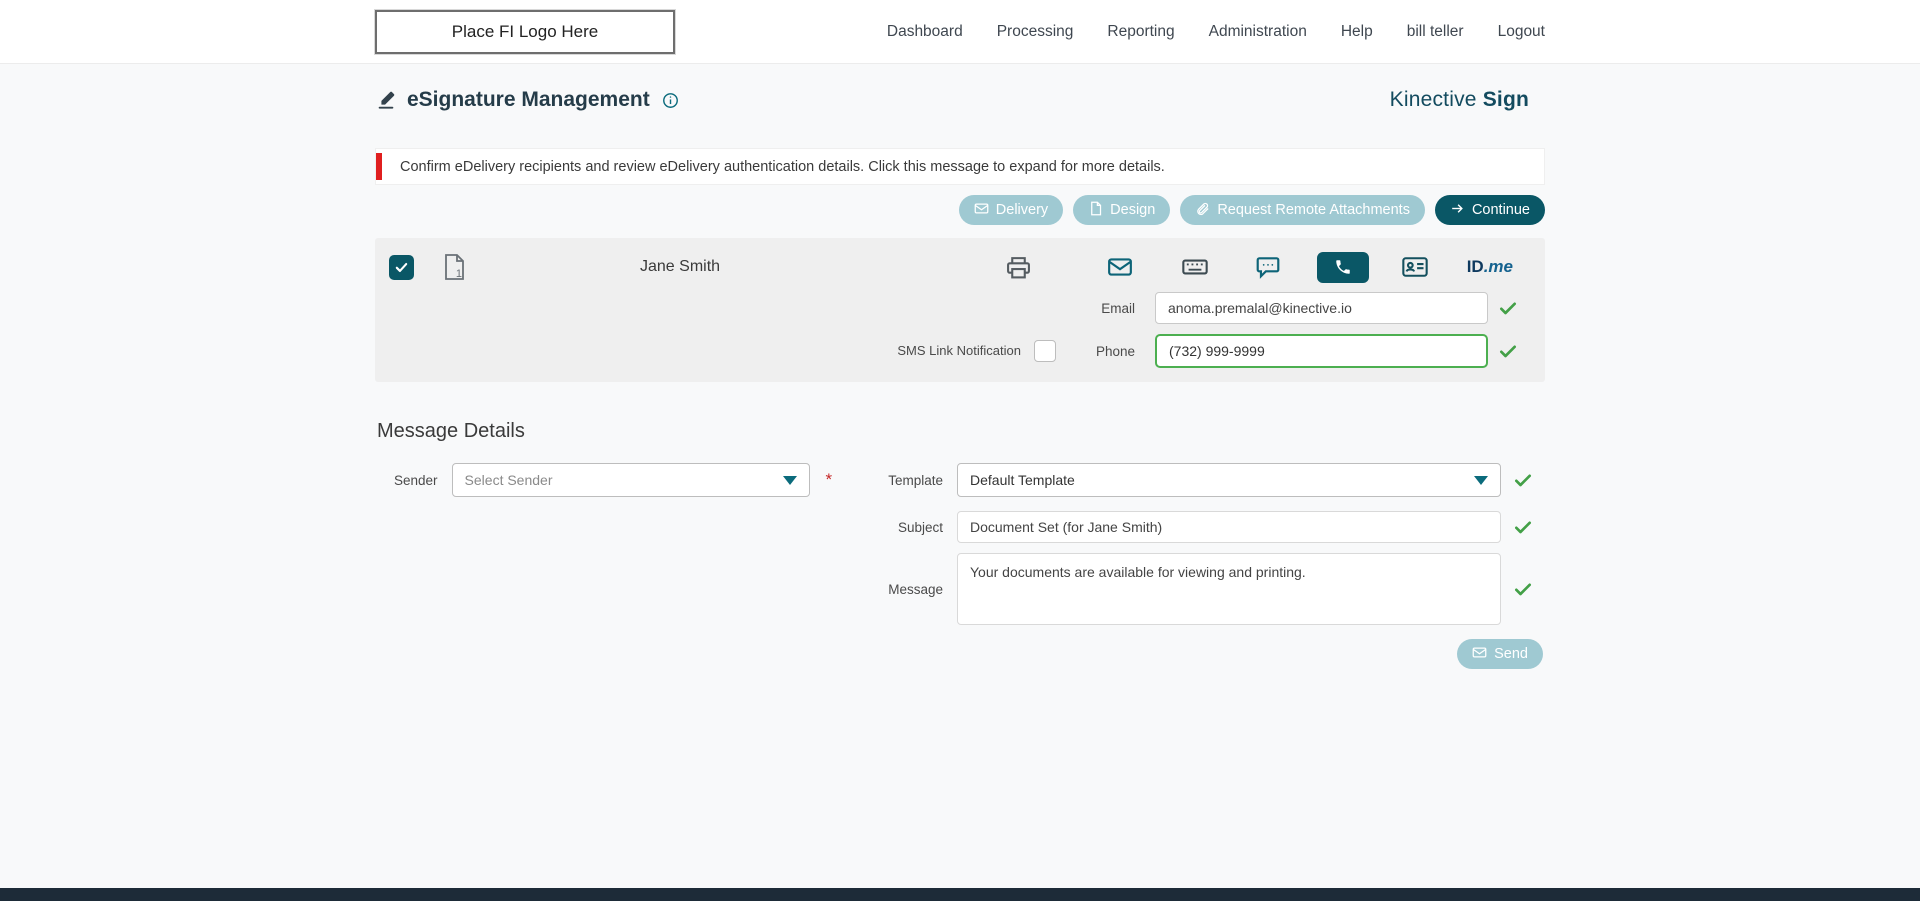  I want to click on email-label: Email, so click(1118, 308).